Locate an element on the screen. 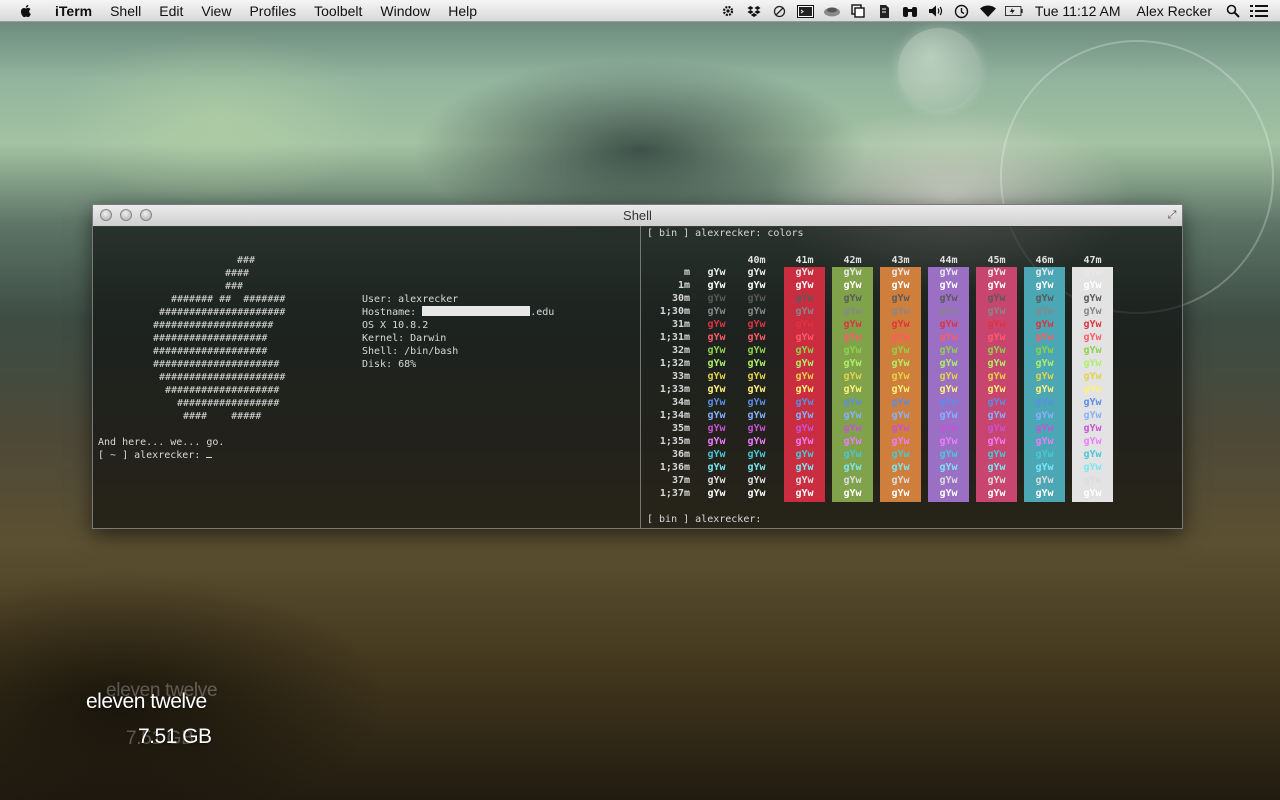 Image resolution: width=1280 pixels, height=800 pixels. terminal-icon is located at coordinates (806, 11).